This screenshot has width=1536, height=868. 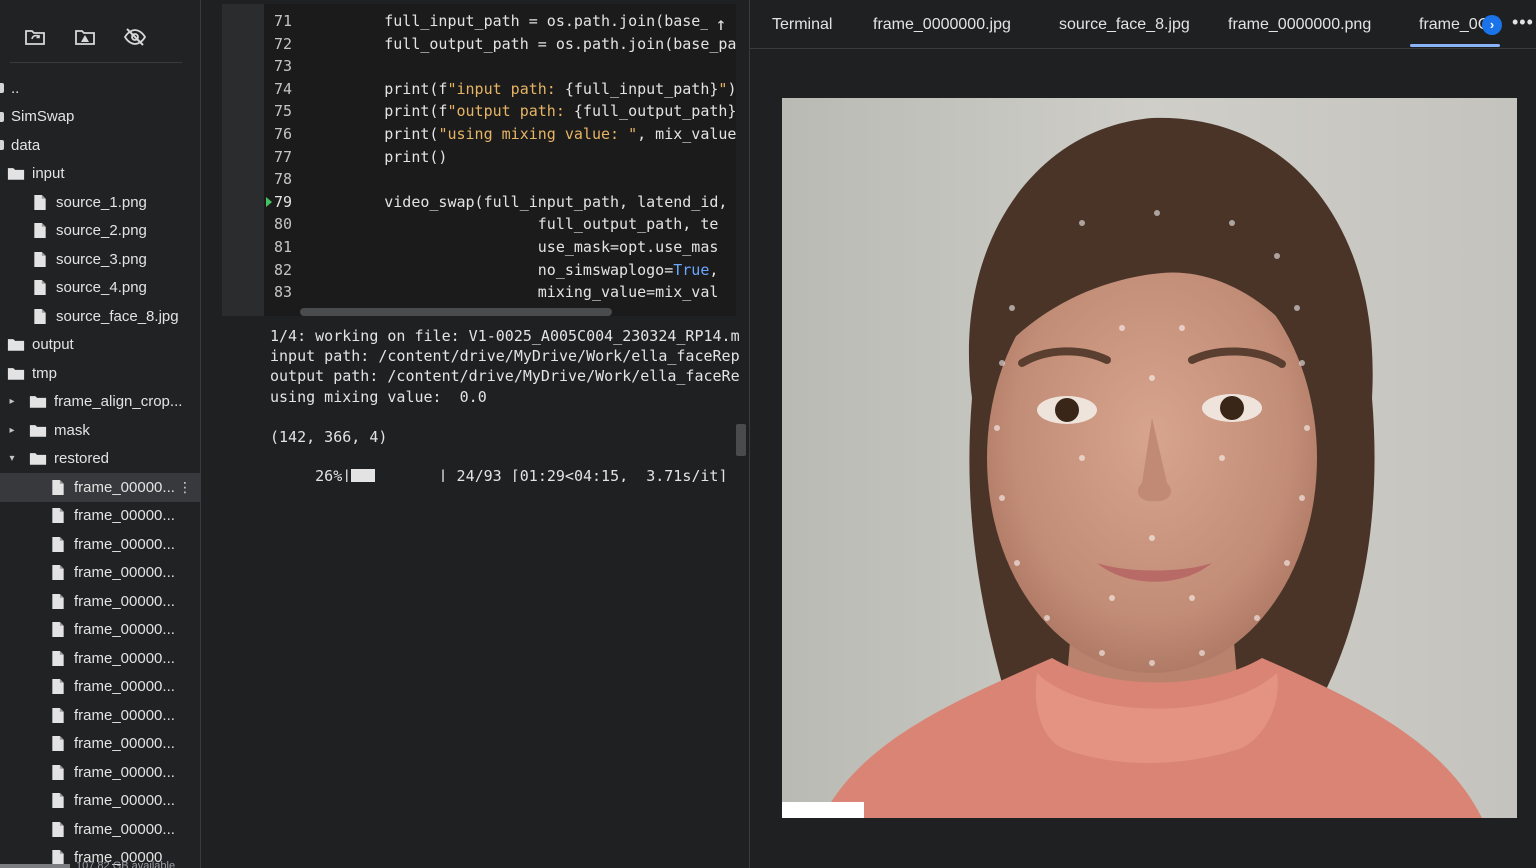 What do you see at coordinates (45, 373) in the screenshot?
I see `tree-item-label: tmp` at bounding box center [45, 373].